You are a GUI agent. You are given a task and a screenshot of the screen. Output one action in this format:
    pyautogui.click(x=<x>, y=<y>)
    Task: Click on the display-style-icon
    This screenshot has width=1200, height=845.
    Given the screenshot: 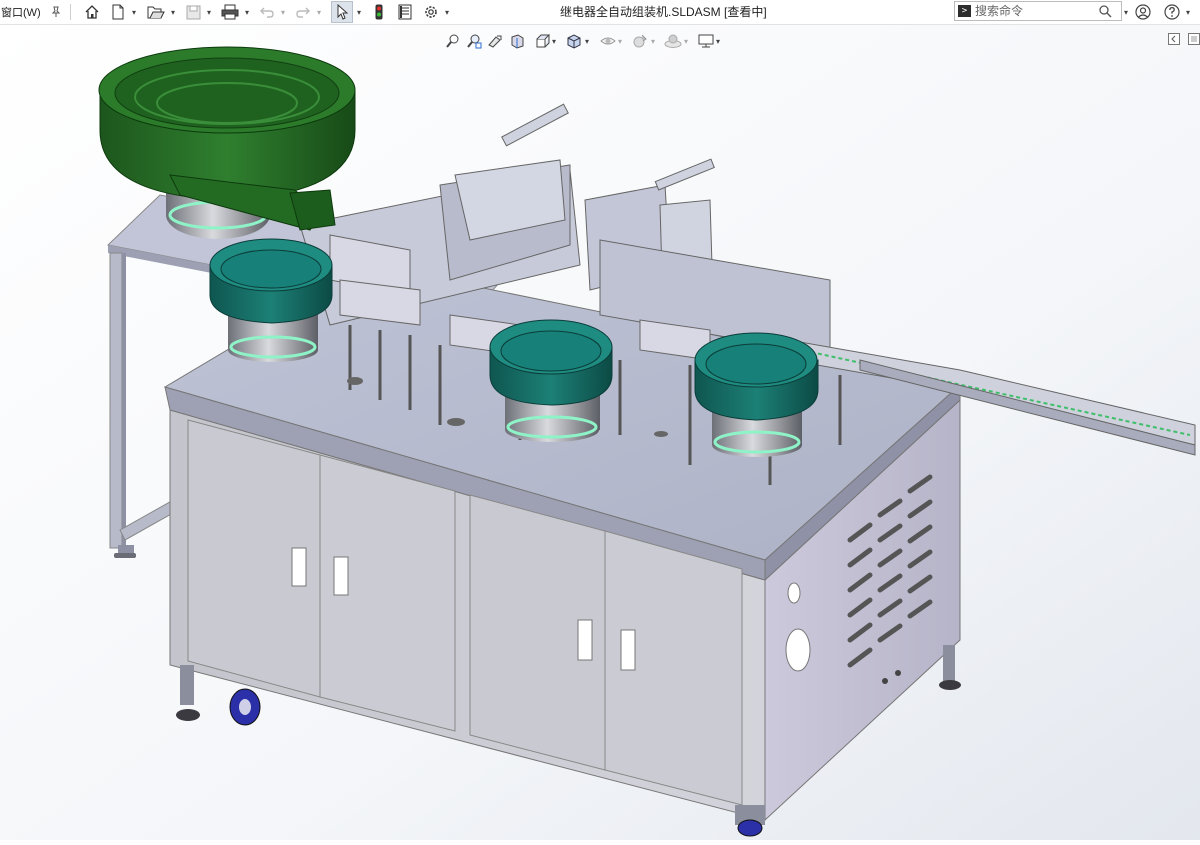 What is the action you would take?
    pyautogui.click(x=574, y=41)
    